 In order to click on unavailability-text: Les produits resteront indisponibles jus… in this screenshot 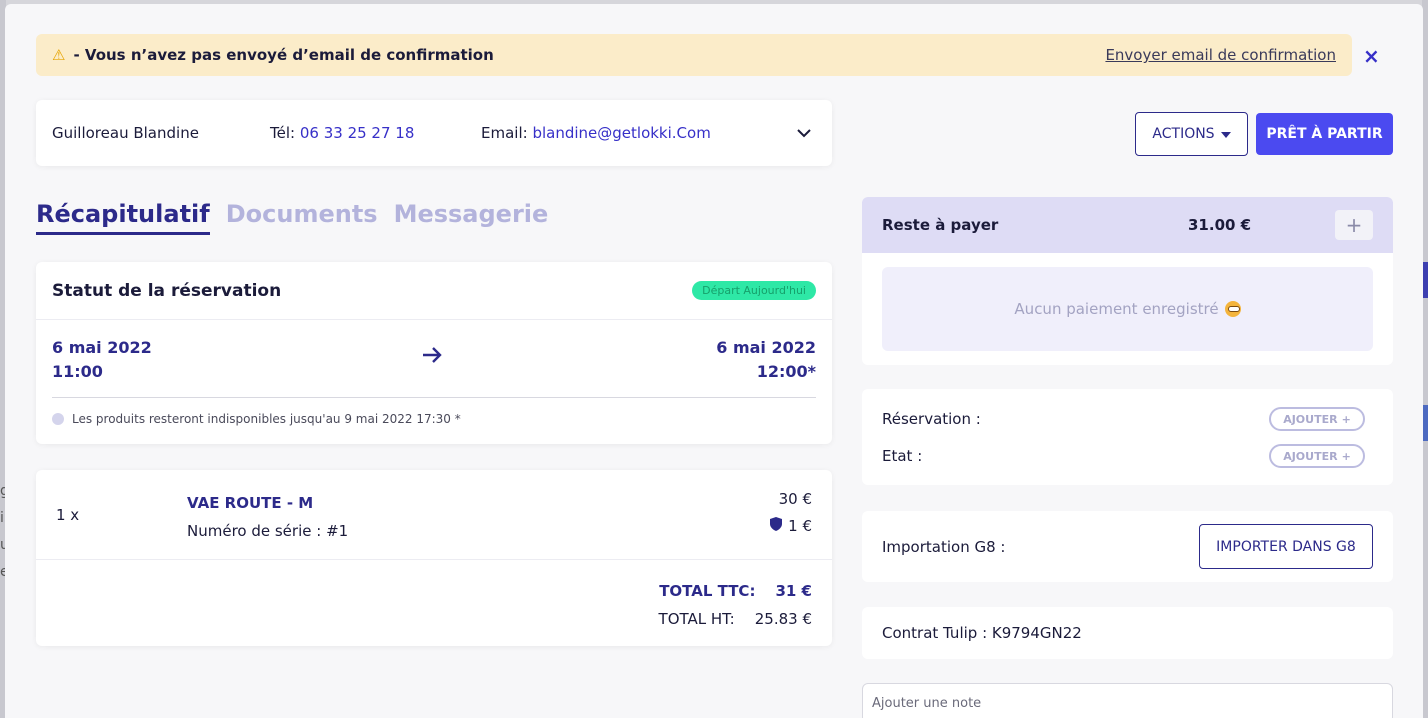, I will do `click(266, 419)`.